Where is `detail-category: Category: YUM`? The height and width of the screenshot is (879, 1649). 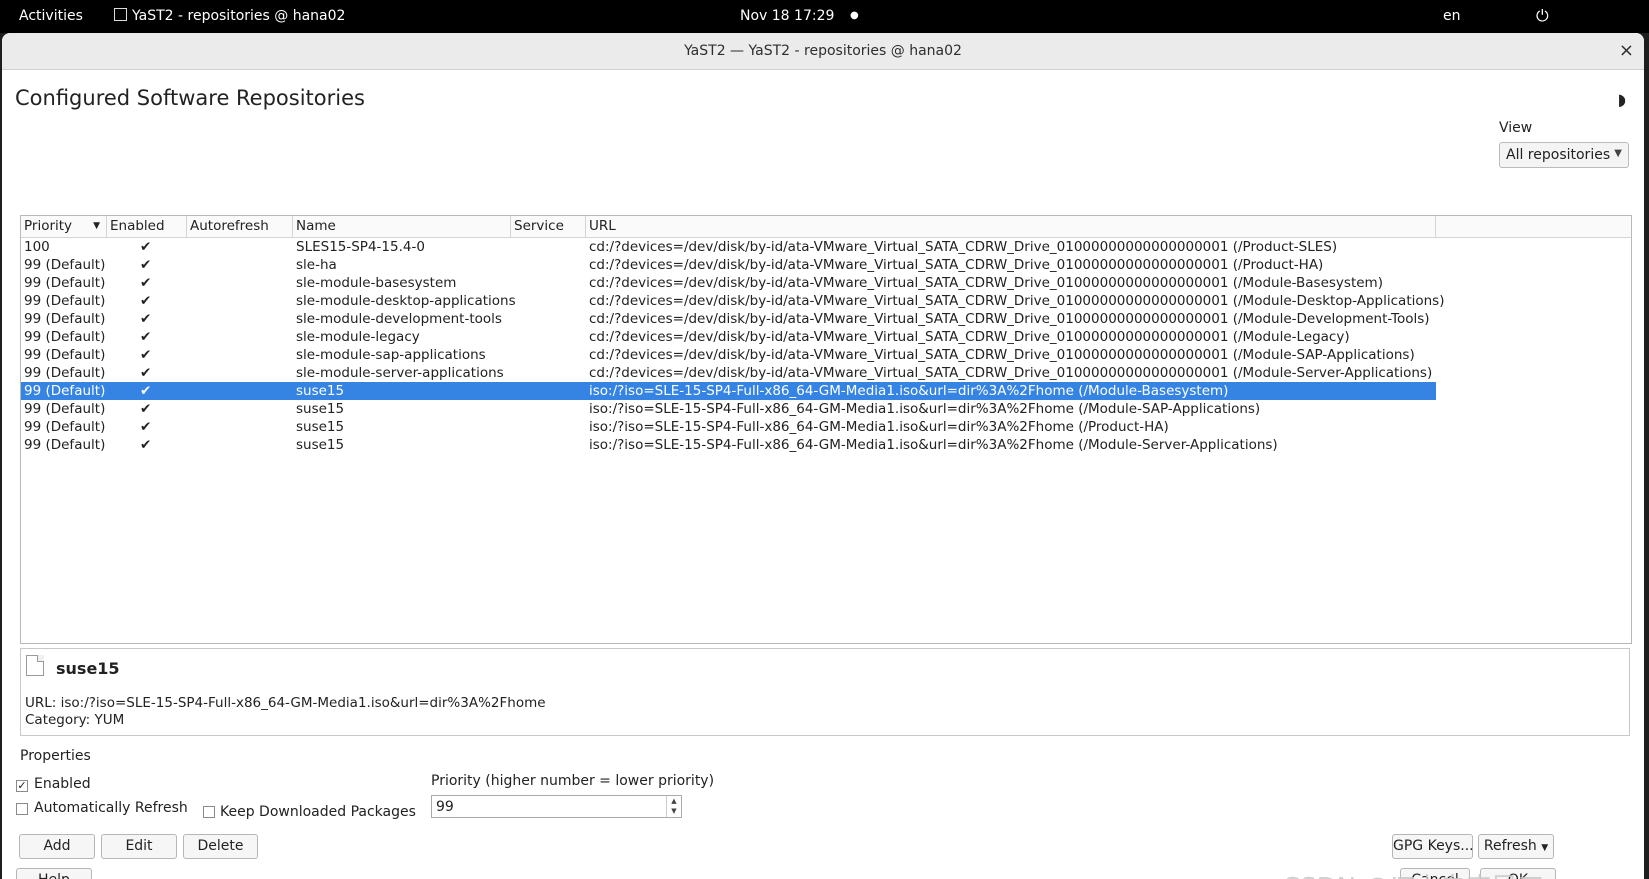 detail-category: Category: YUM is located at coordinates (75, 720).